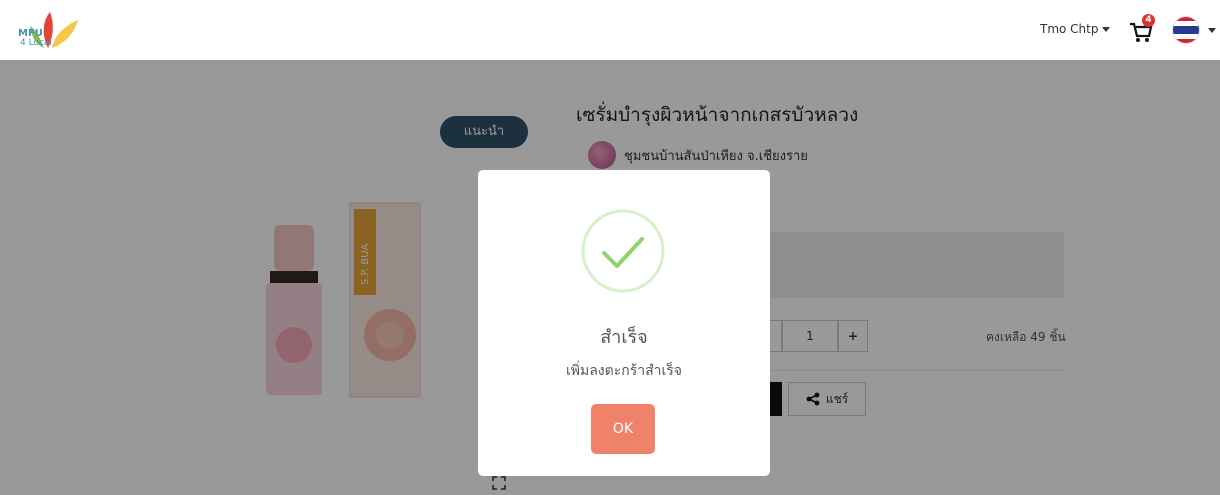 The width and height of the screenshot is (1220, 495). Describe the element at coordinates (610, 30) in the screenshot. I see `top-navbar: MFU 4 Local Tmo Chtp 4` at that location.